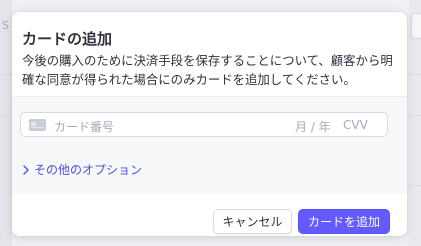 This screenshot has width=421, height=246. Describe the element at coordinates (88, 170) in the screenshot. I see `more-options-label: その他のオプション` at that location.